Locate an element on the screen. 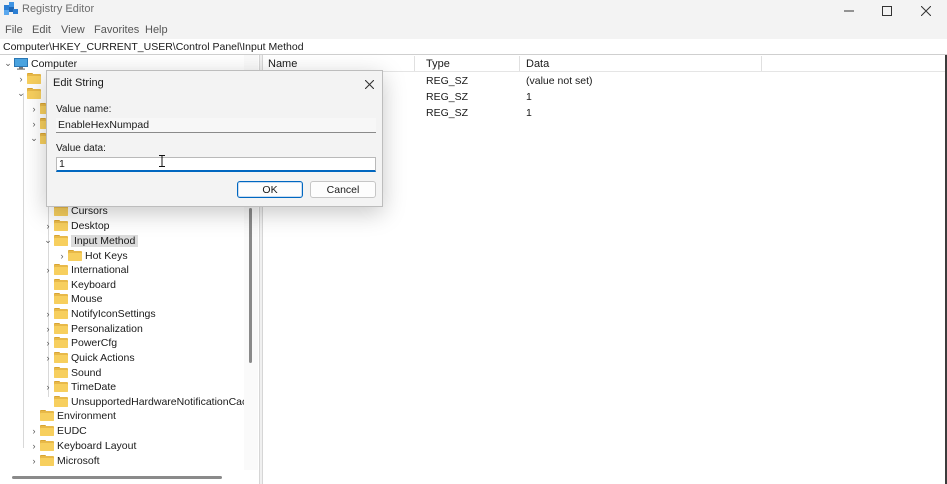 The image size is (947, 484). maximize-icon is located at coordinates (887, 10).